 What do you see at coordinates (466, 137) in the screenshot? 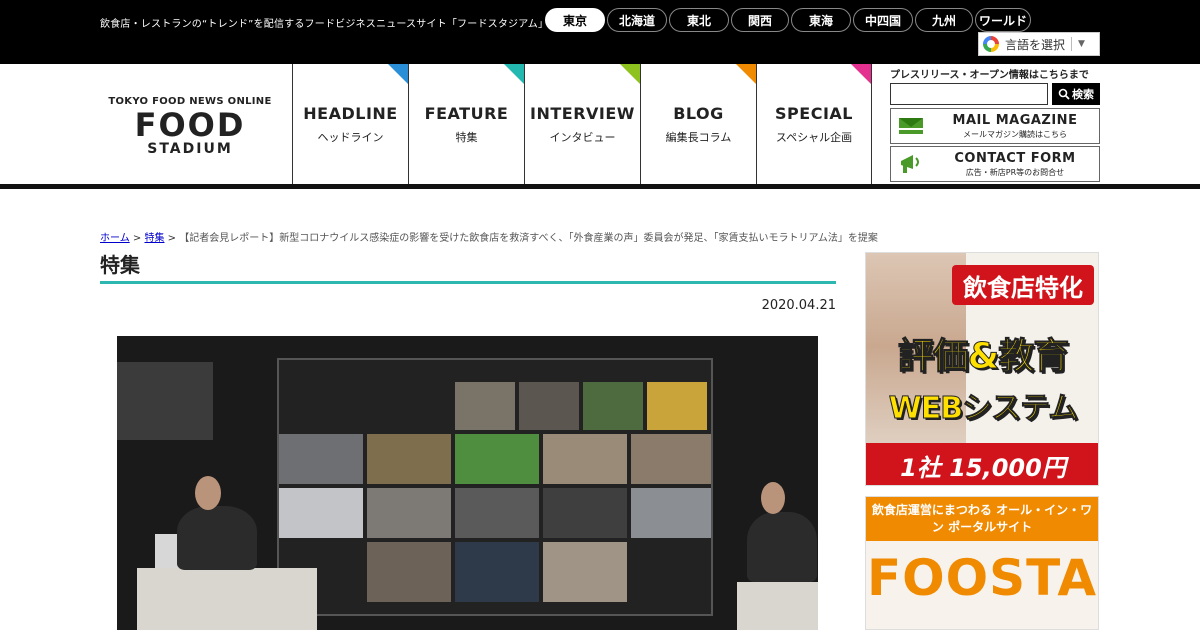
I see `nav-label-jp: 特集` at bounding box center [466, 137].